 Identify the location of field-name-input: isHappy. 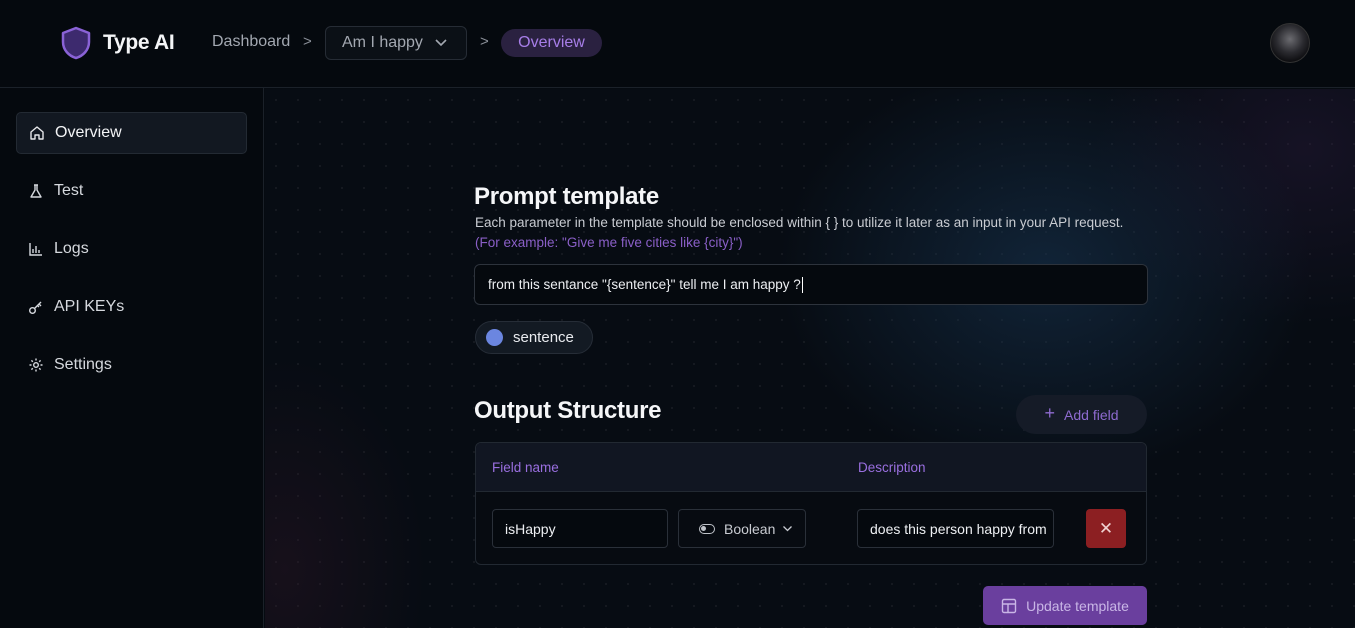
(580, 528).